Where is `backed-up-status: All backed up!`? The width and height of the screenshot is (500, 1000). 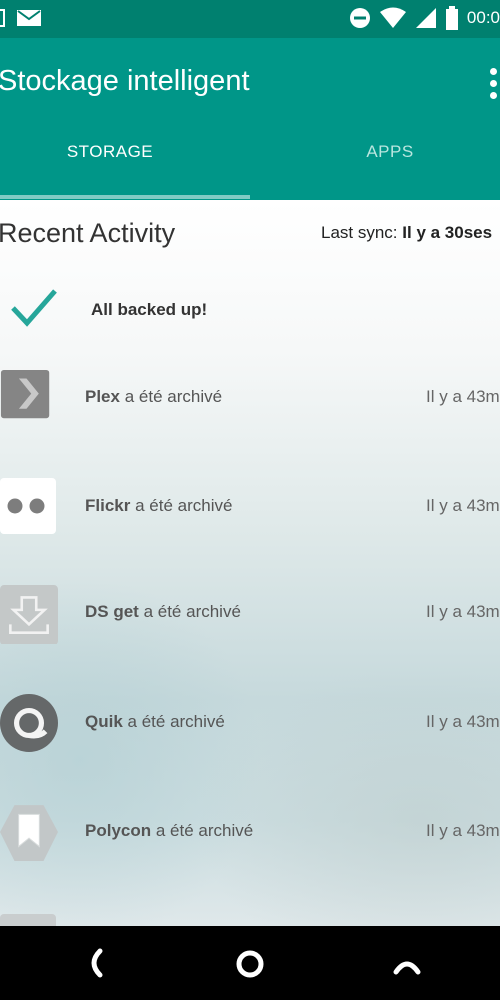
backed-up-status: All backed up! is located at coordinates (250, 310).